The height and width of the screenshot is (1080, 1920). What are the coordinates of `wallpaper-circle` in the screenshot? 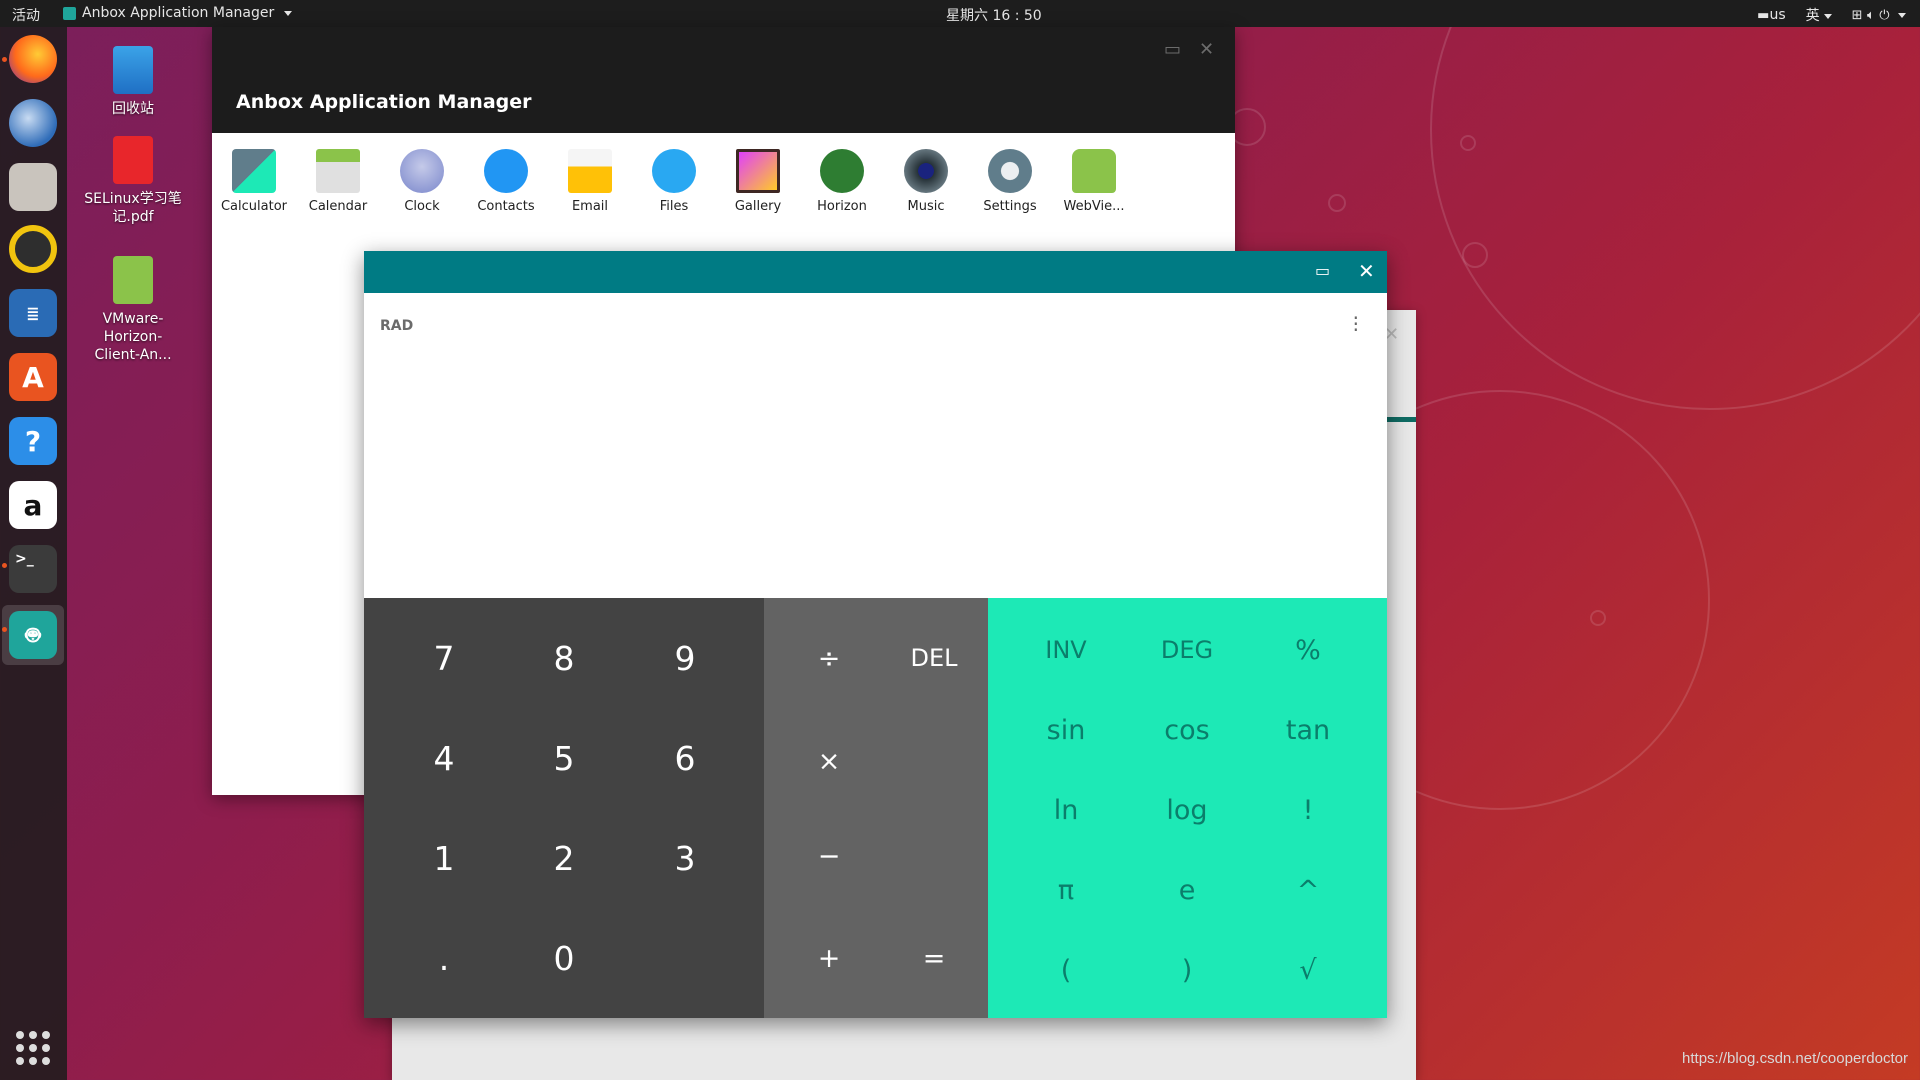 It's located at (1675, 205).